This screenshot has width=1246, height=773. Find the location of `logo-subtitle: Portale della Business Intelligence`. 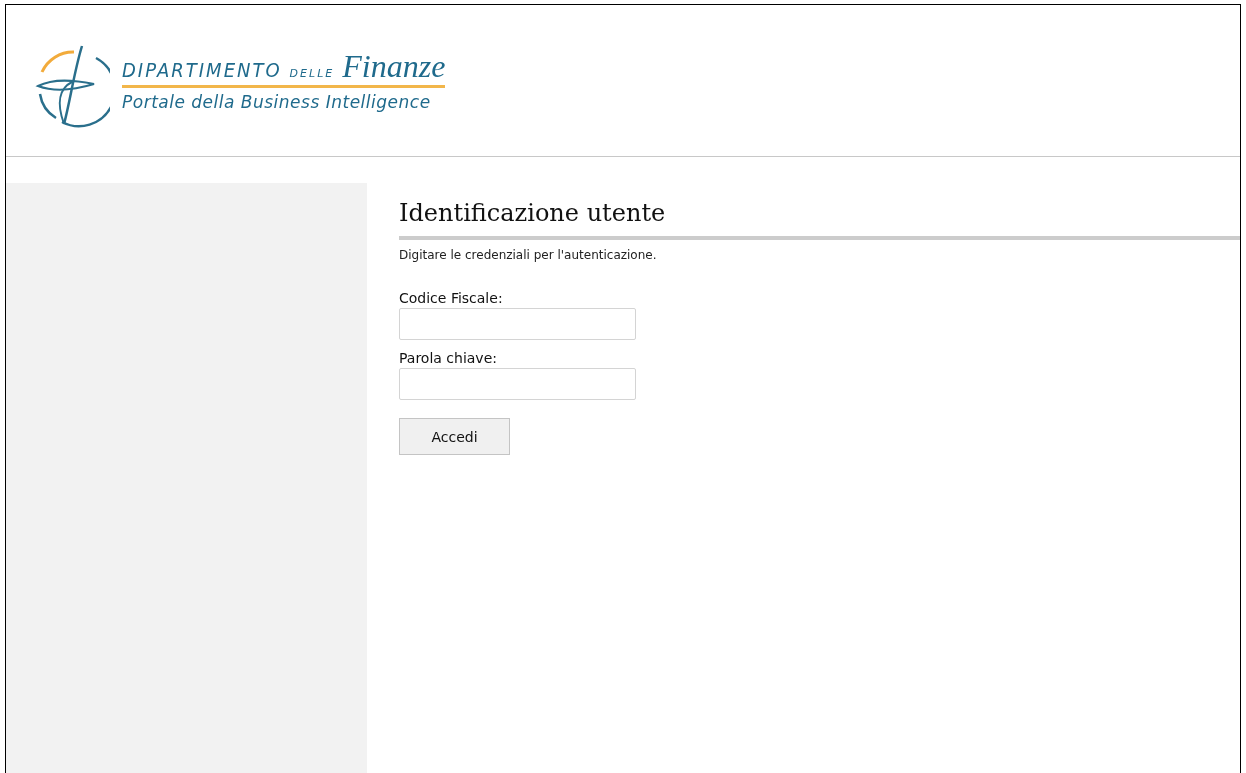

logo-subtitle: Portale della Business Intelligence is located at coordinates (277, 102).